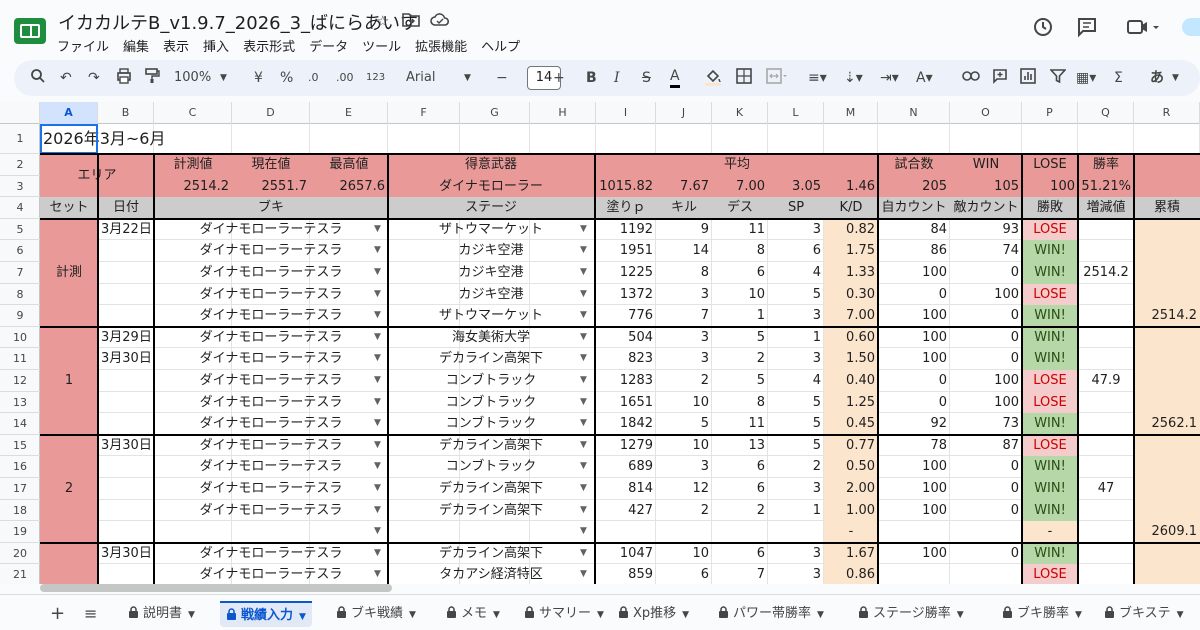 The image size is (1200, 630). I want to click on death-cell: 1, so click(740, 316).